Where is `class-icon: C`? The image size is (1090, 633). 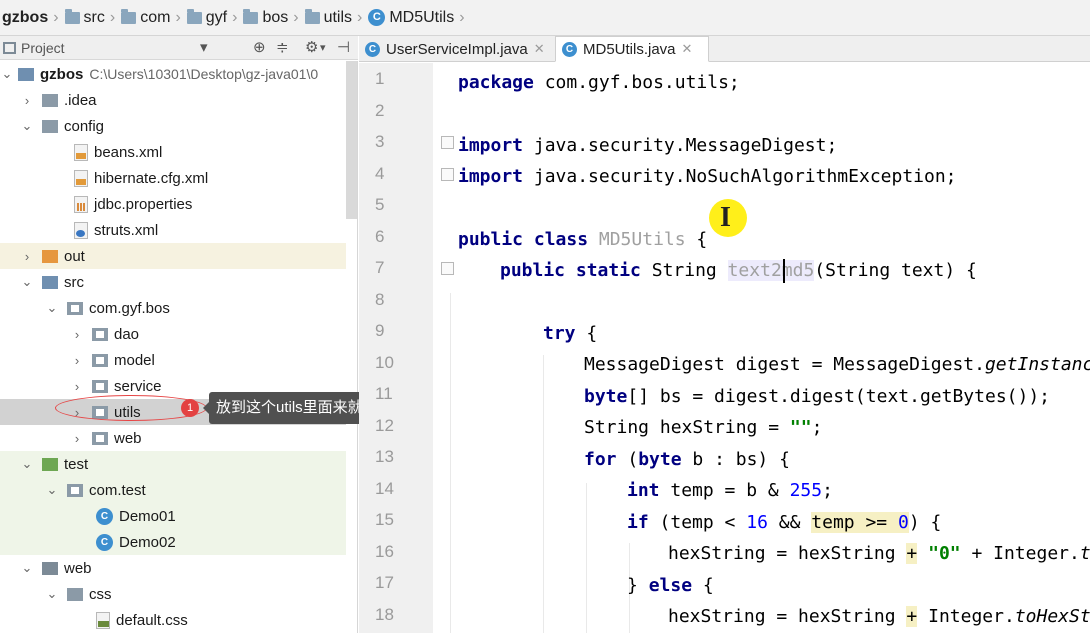
class-icon: C is located at coordinates (569, 49).